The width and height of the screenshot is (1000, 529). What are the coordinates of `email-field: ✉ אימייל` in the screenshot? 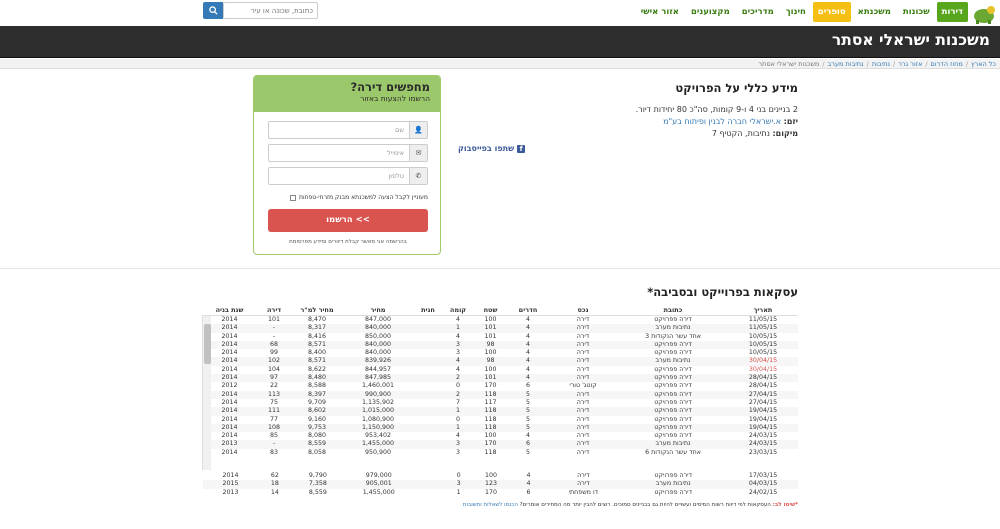 It's located at (348, 153).